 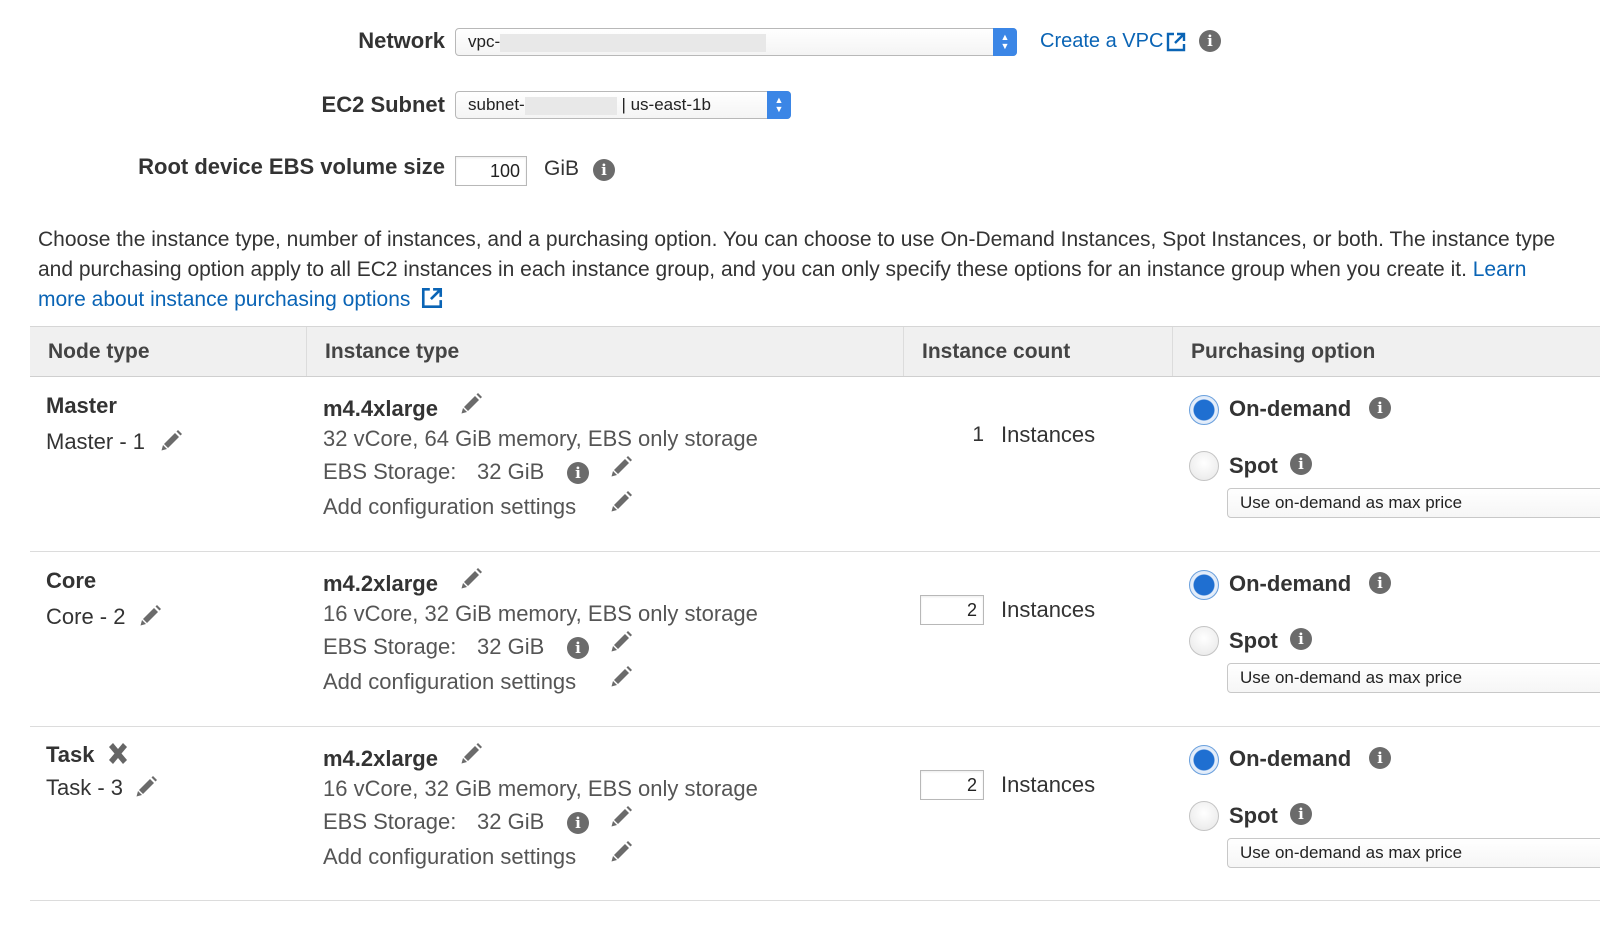 What do you see at coordinates (86, 616) in the screenshot?
I see `node-group-name: Core - 2` at bounding box center [86, 616].